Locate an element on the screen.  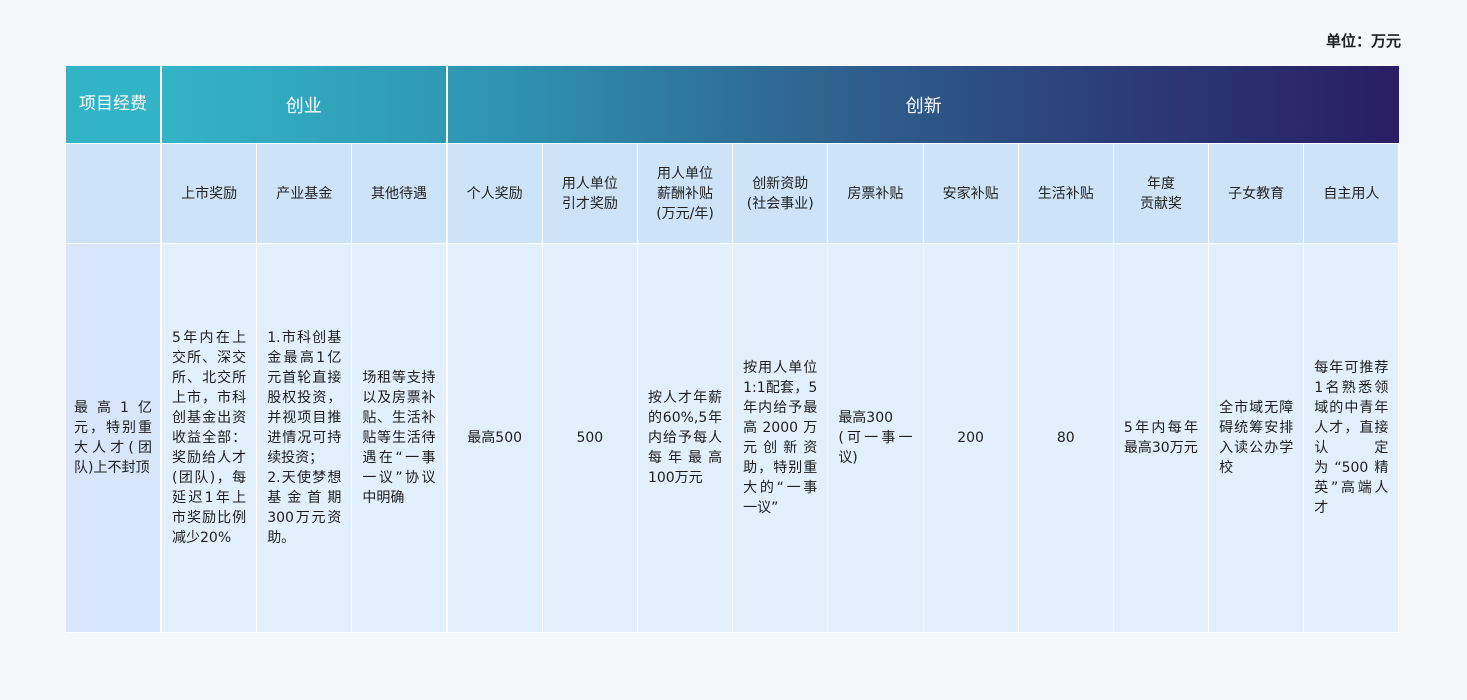
table-cell: 场租等支持以及房票补贴、生活补贴等生活待遇在“一事一议”协议中明确 is located at coordinates (400, 438).